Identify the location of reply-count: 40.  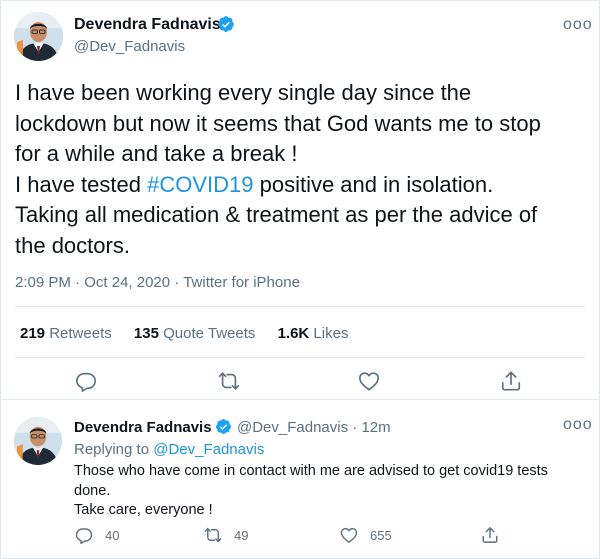
(112, 535).